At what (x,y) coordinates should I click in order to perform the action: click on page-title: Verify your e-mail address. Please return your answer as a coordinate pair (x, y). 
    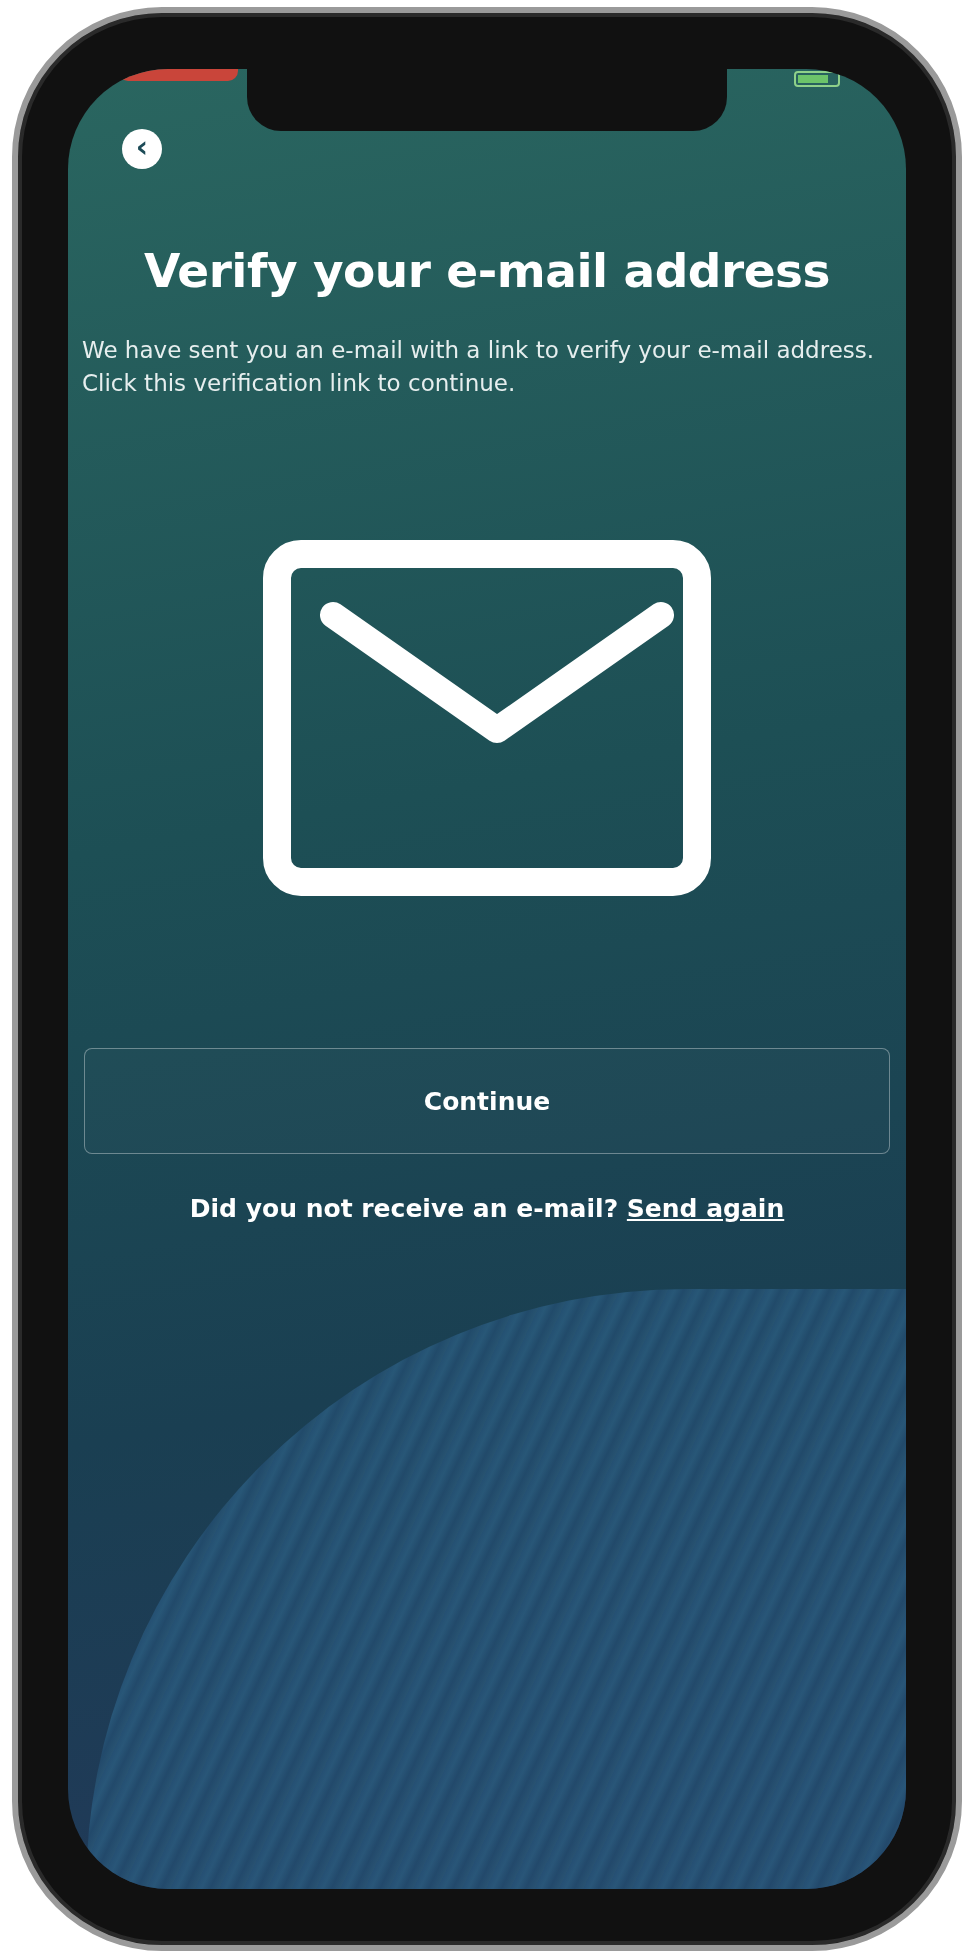
    Looking at the image, I should click on (487, 270).